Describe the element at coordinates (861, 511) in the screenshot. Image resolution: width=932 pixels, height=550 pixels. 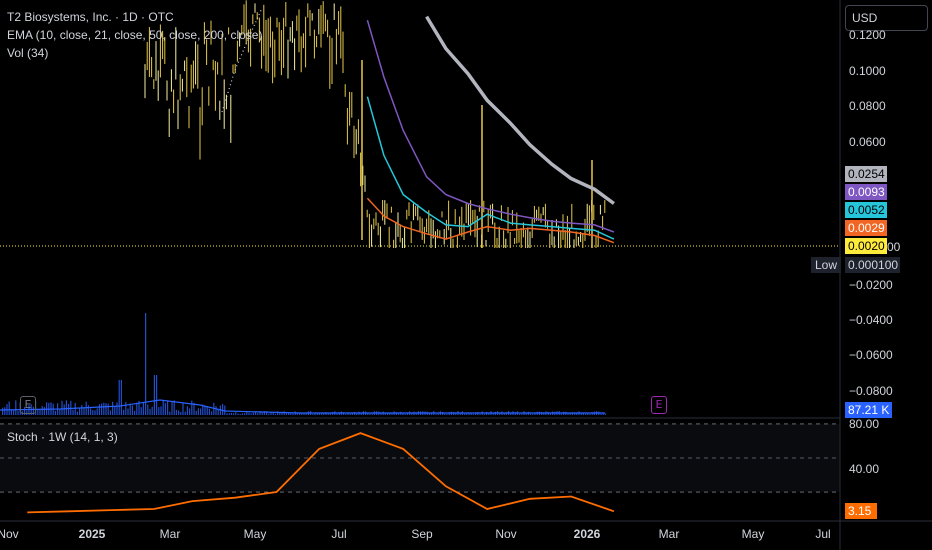
I see `stoch-value-tag: 3.15` at that location.